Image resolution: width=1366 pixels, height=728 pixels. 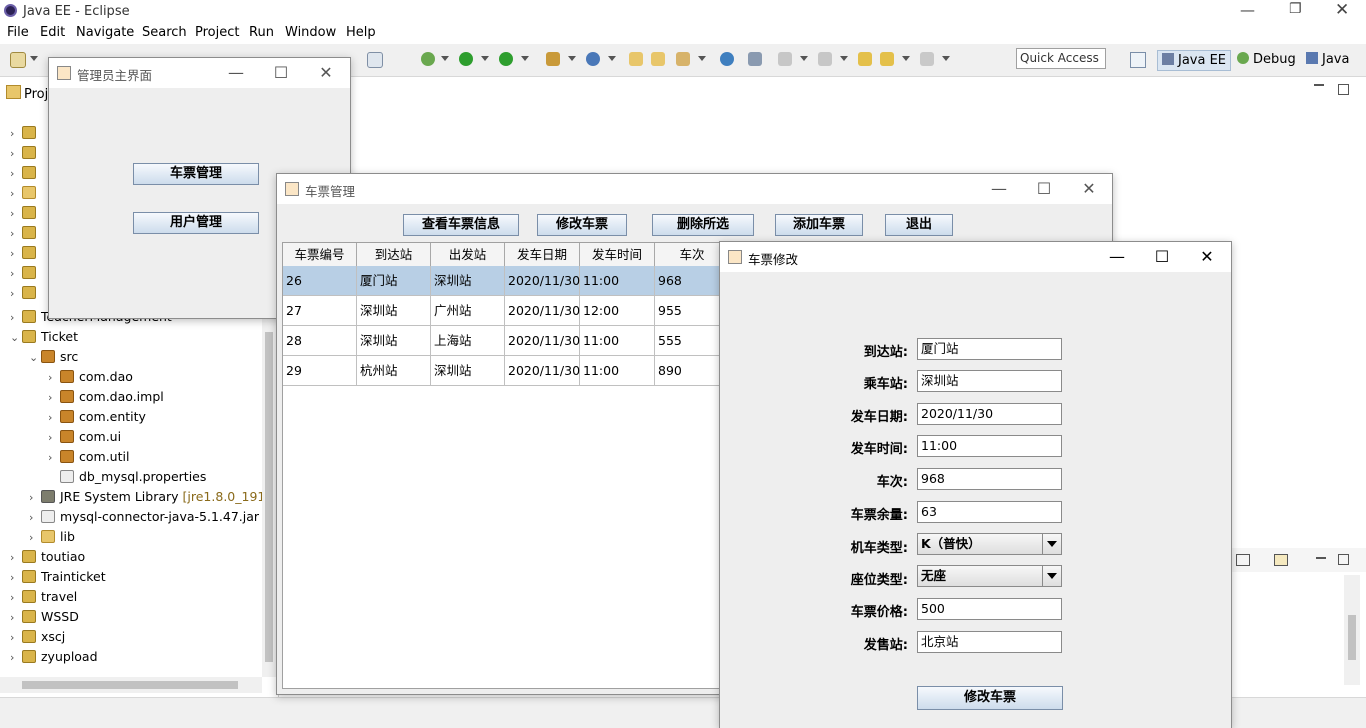 What do you see at coordinates (18, 32) in the screenshot?
I see `menu-file: File` at bounding box center [18, 32].